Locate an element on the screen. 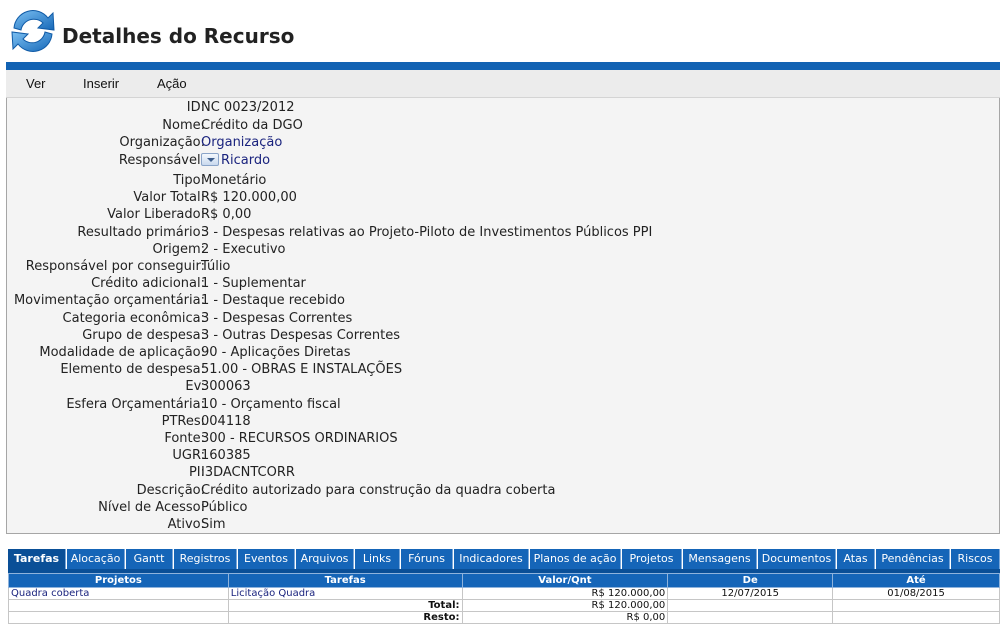 The width and height of the screenshot is (1002, 631). column-header-de: De is located at coordinates (750, 580).